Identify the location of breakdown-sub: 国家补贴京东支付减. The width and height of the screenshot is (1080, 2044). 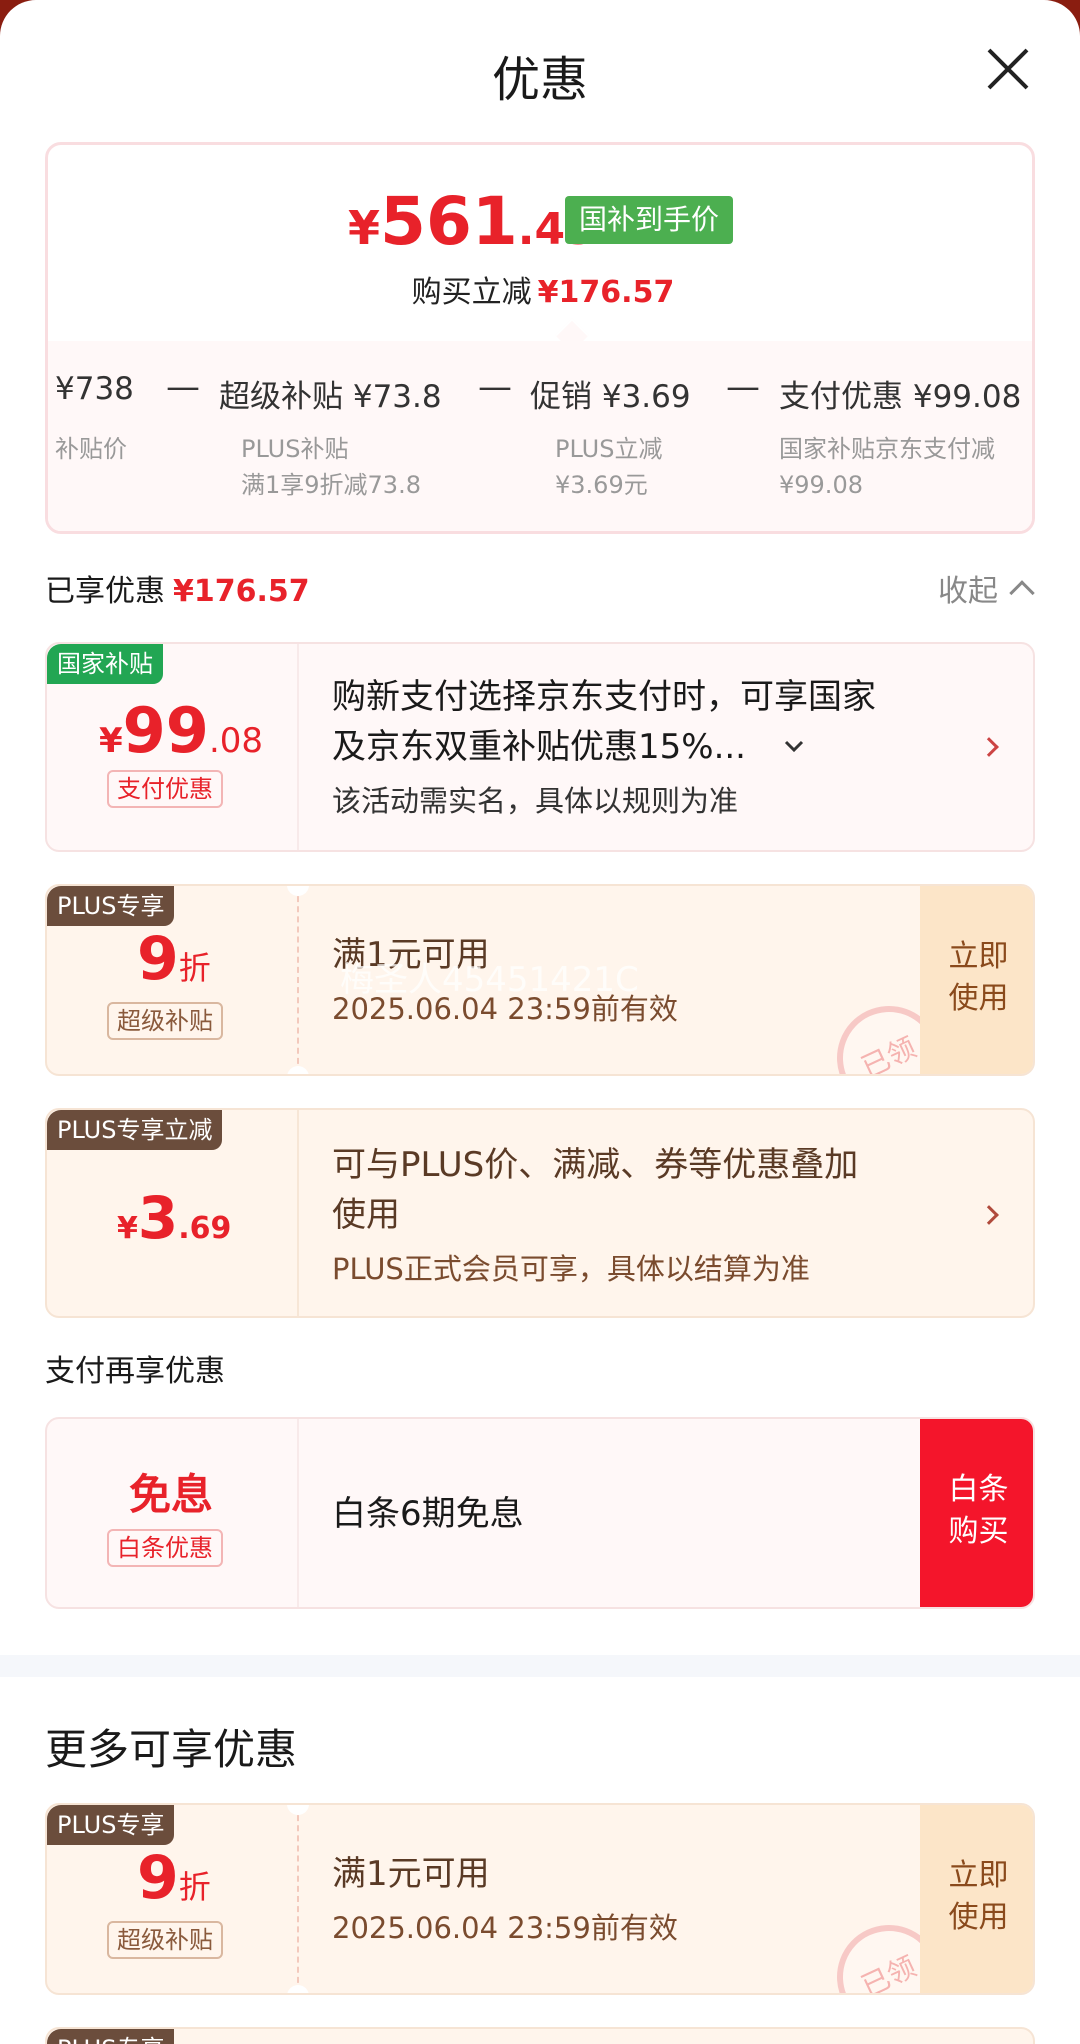
(887, 449).